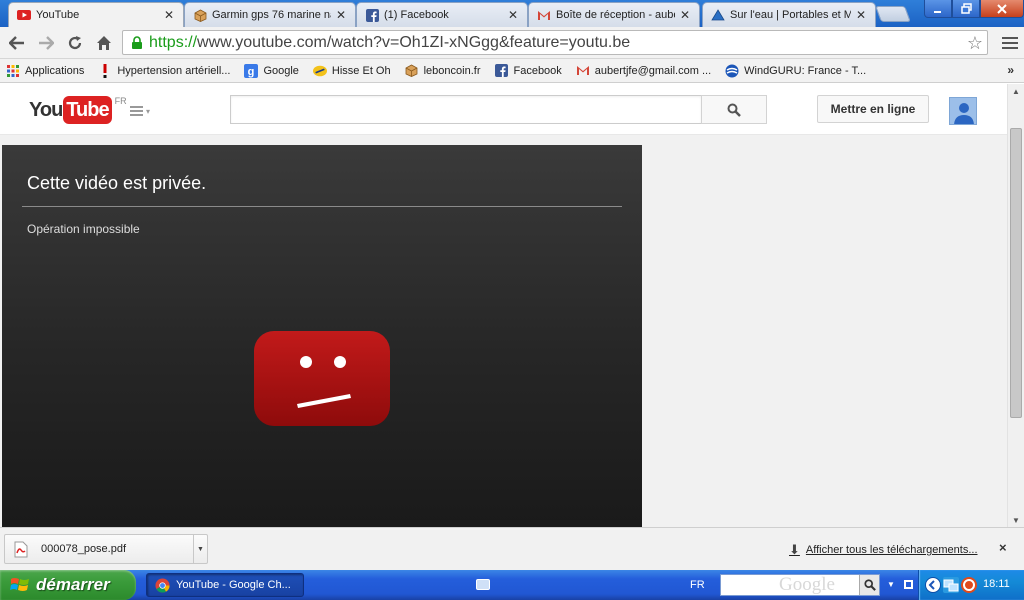 This screenshot has height=600, width=1024. What do you see at coordinates (1003, 547) in the screenshot?
I see `close-download-bar-button: ×` at bounding box center [1003, 547].